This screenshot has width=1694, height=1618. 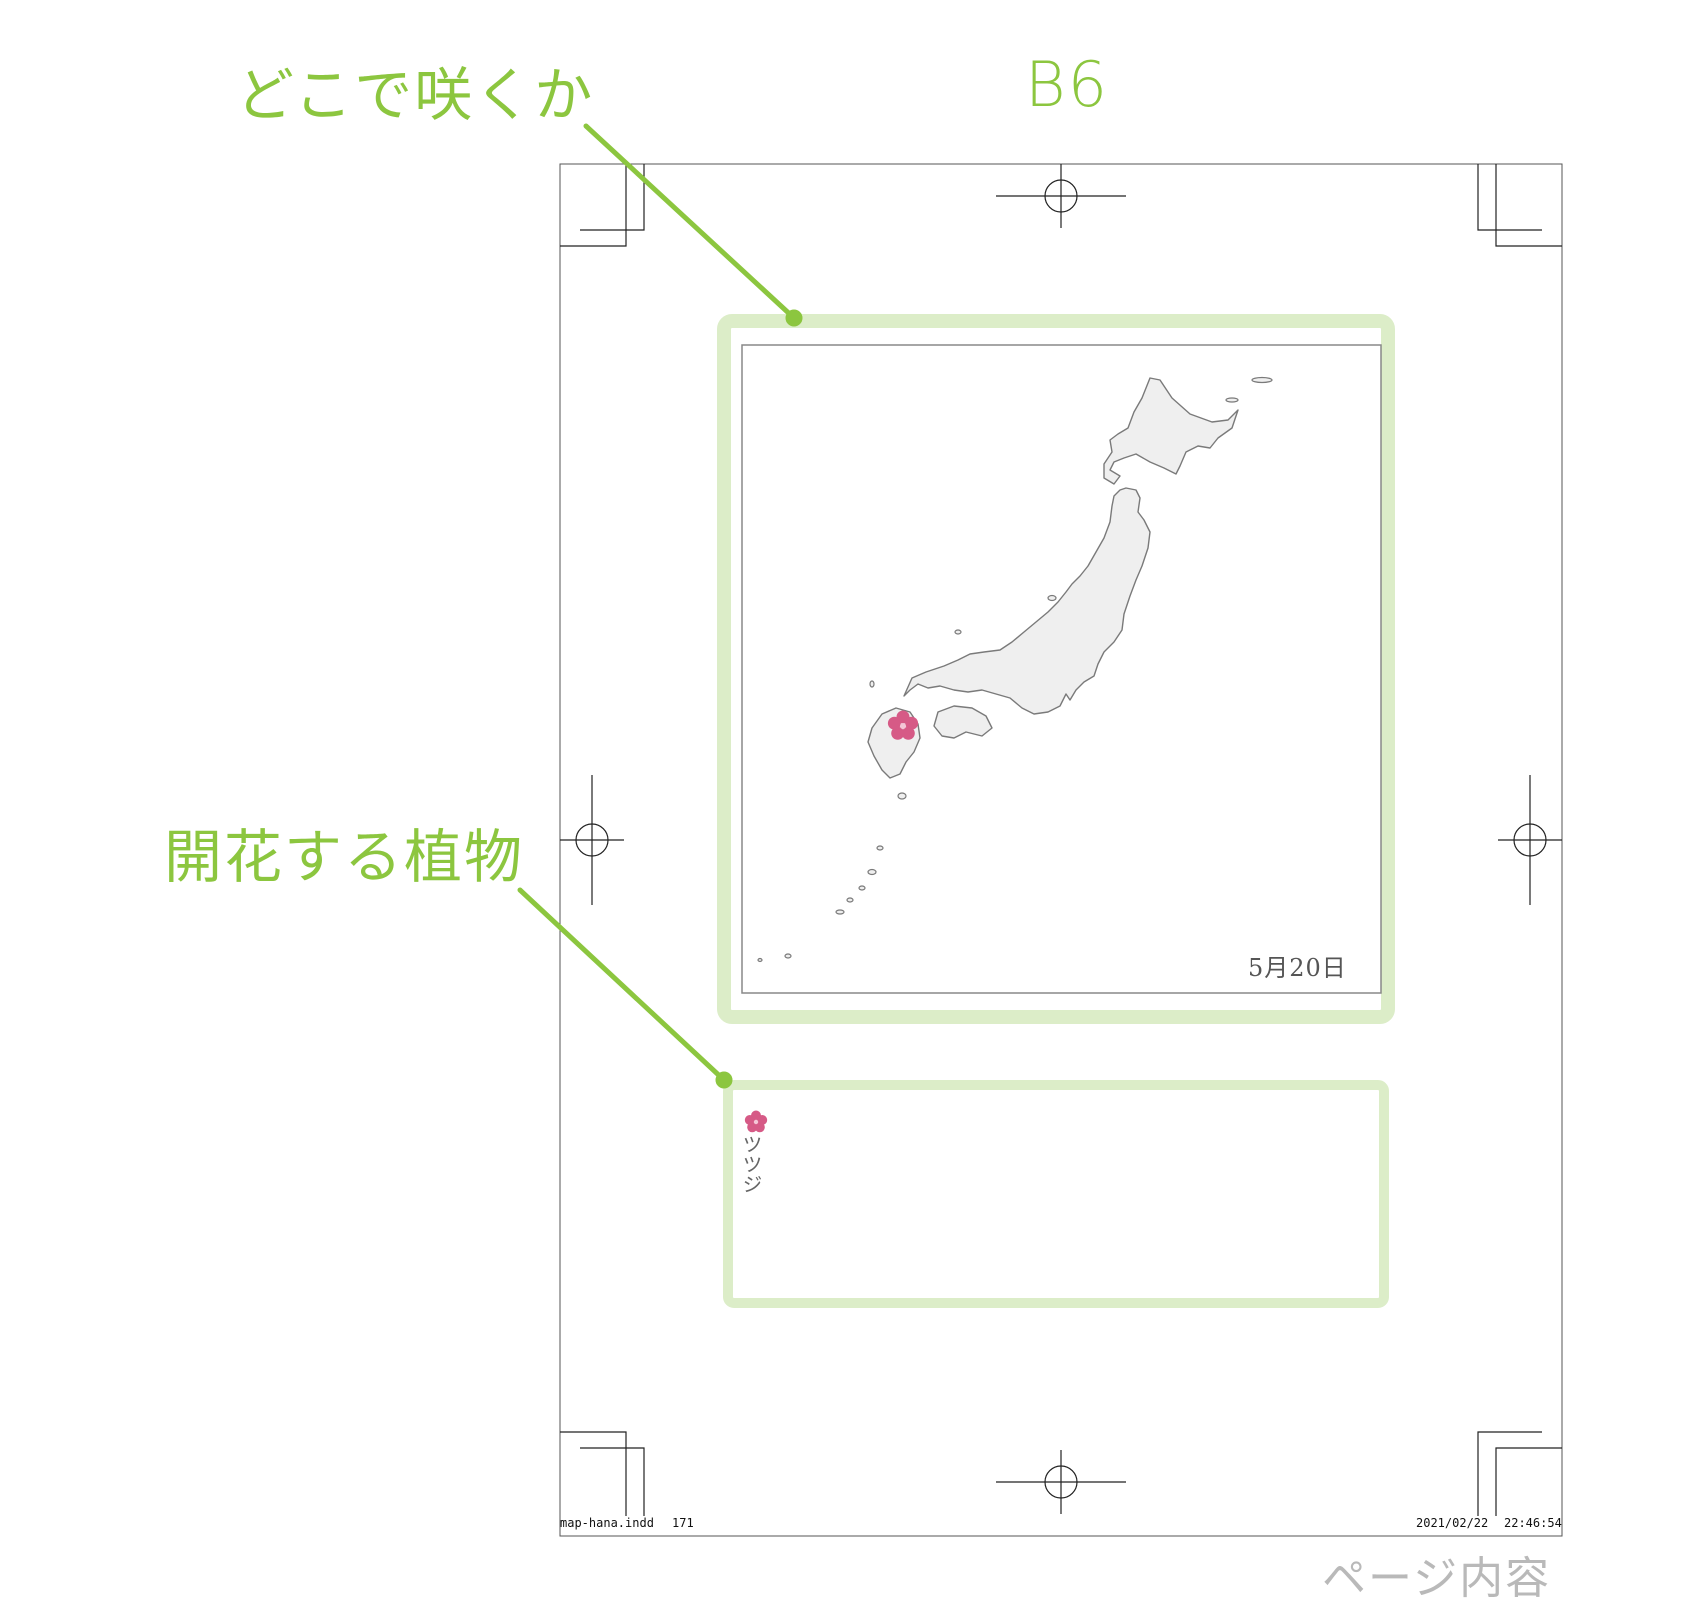 What do you see at coordinates (1061, 196) in the screenshot?
I see `registration-mark-top` at bounding box center [1061, 196].